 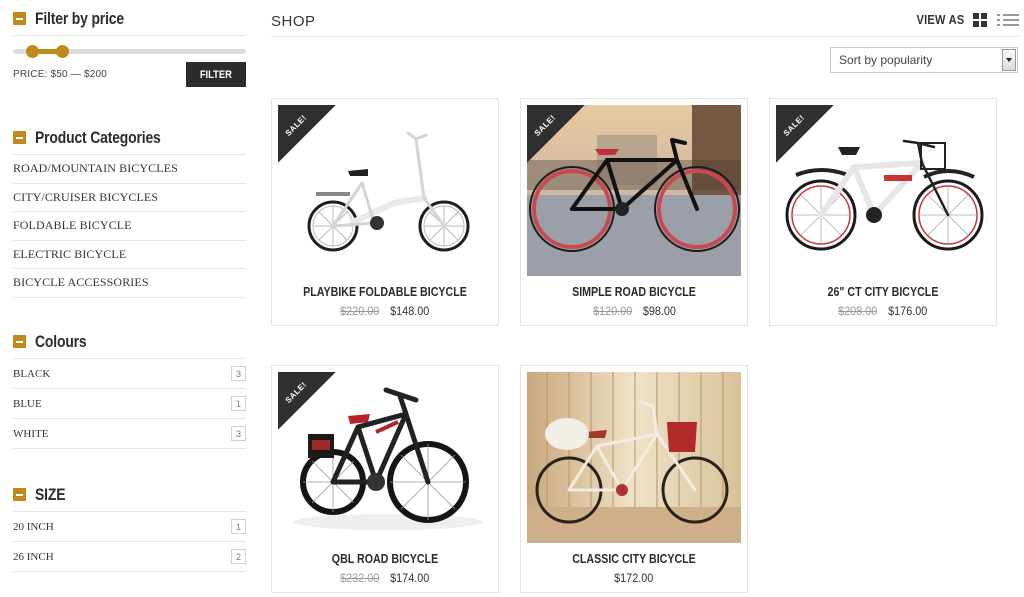 I want to click on size-label: 20 INCH, so click(x=33, y=526).